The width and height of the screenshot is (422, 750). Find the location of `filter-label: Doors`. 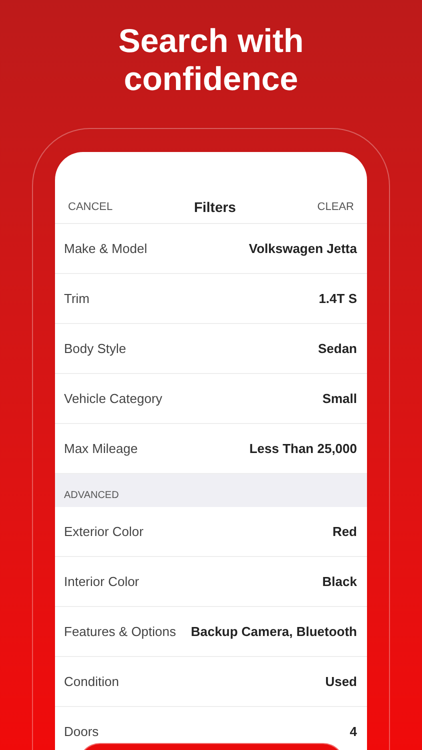

filter-label: Doors is located at coordinates (81, 731).